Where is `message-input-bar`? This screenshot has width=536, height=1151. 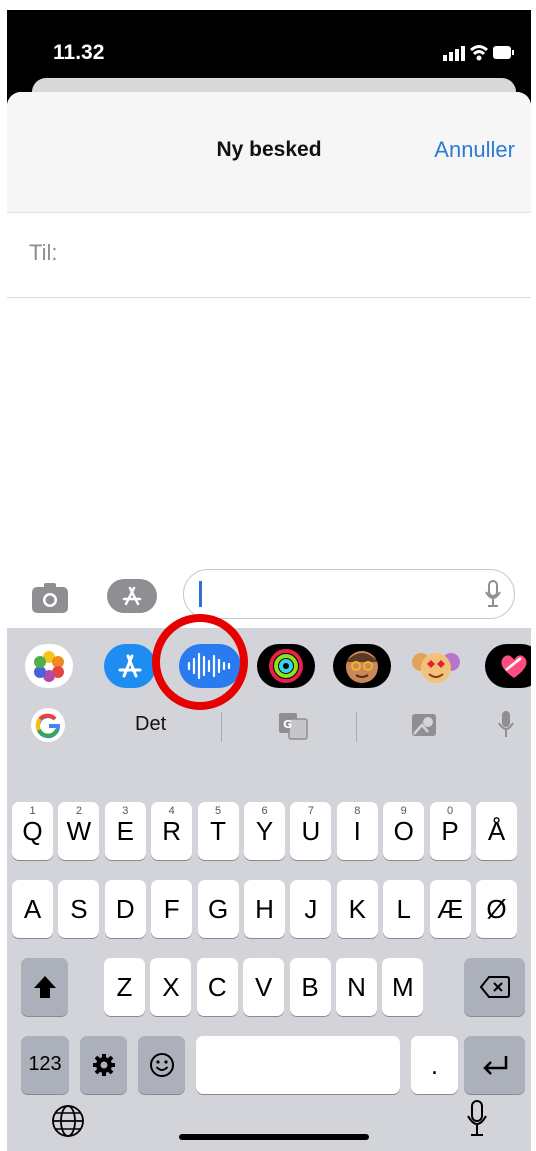 message-input-bar is located at coordinates (269, 595).